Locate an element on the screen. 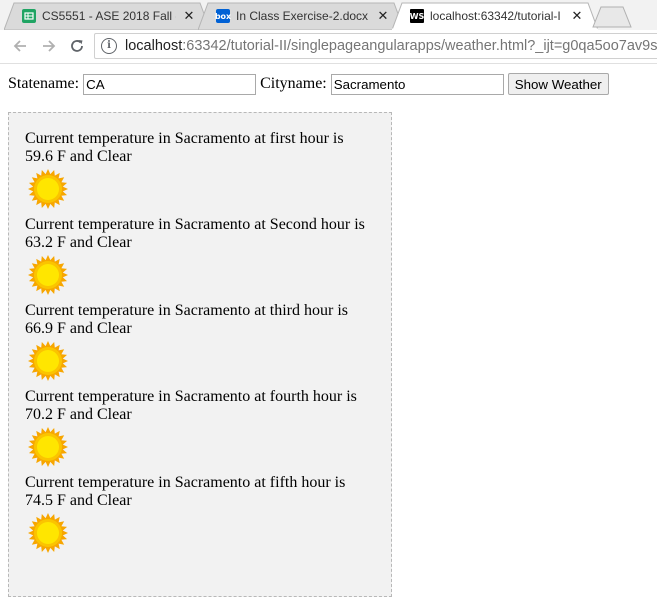 This screenshot has height=599, width=657. forward-arrow-icon is located at coordinates (49, 46).